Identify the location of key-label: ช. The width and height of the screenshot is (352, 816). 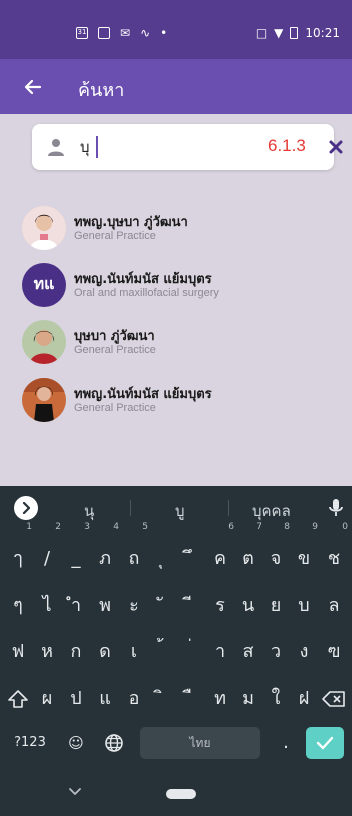
(334, 558).